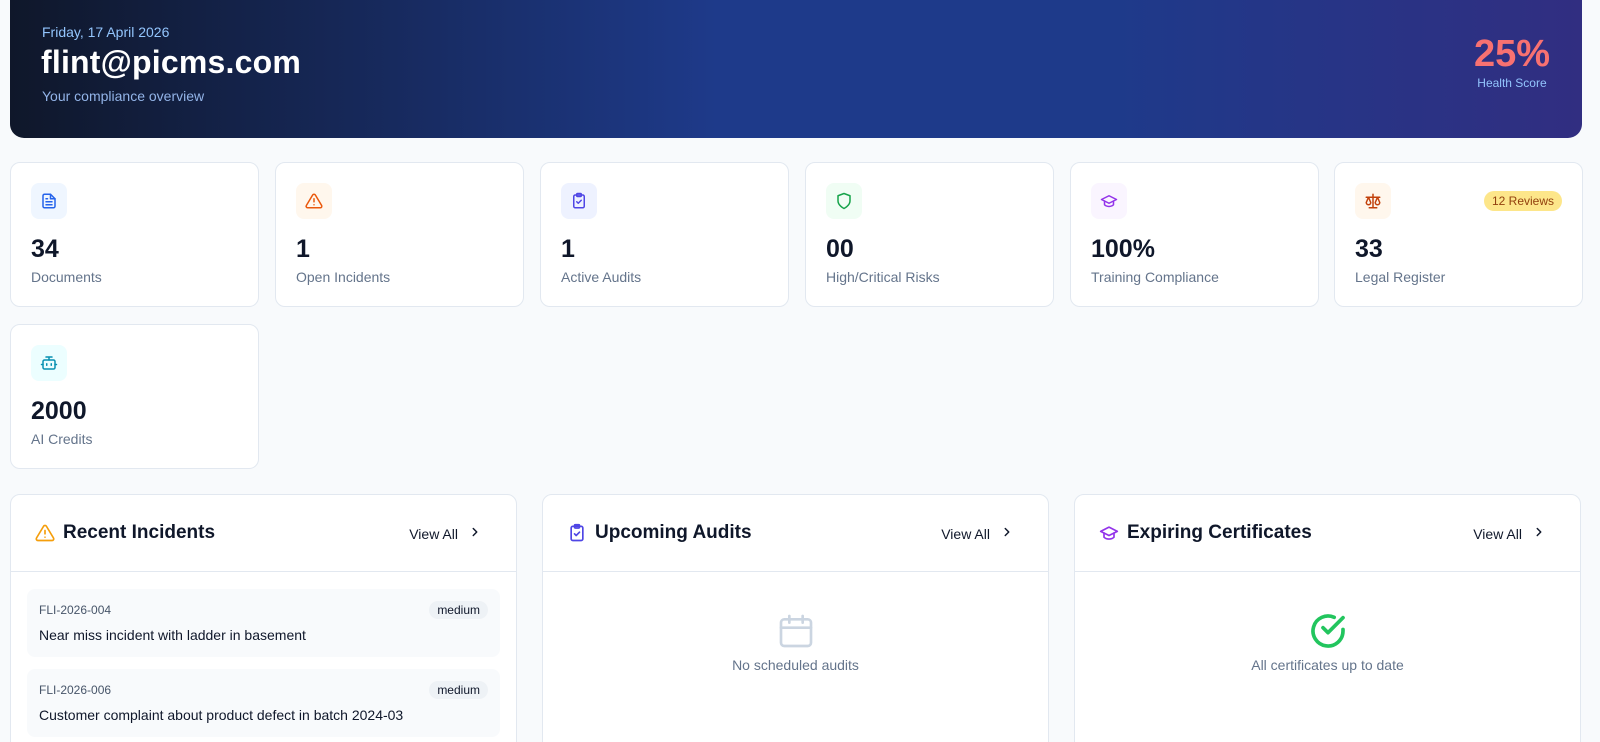  I want to click on stat-card-legal-register: 12 Reviews 33 Legal Register, so click(1458, 234).